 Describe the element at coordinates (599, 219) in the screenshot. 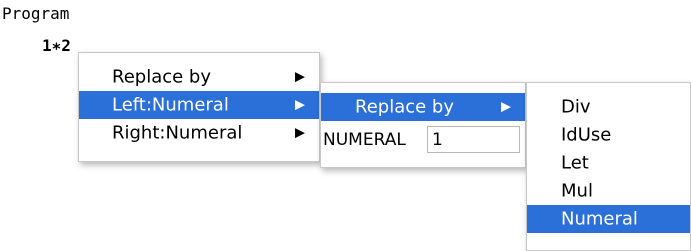

I see `menu-item-label: Numeral` at that location.